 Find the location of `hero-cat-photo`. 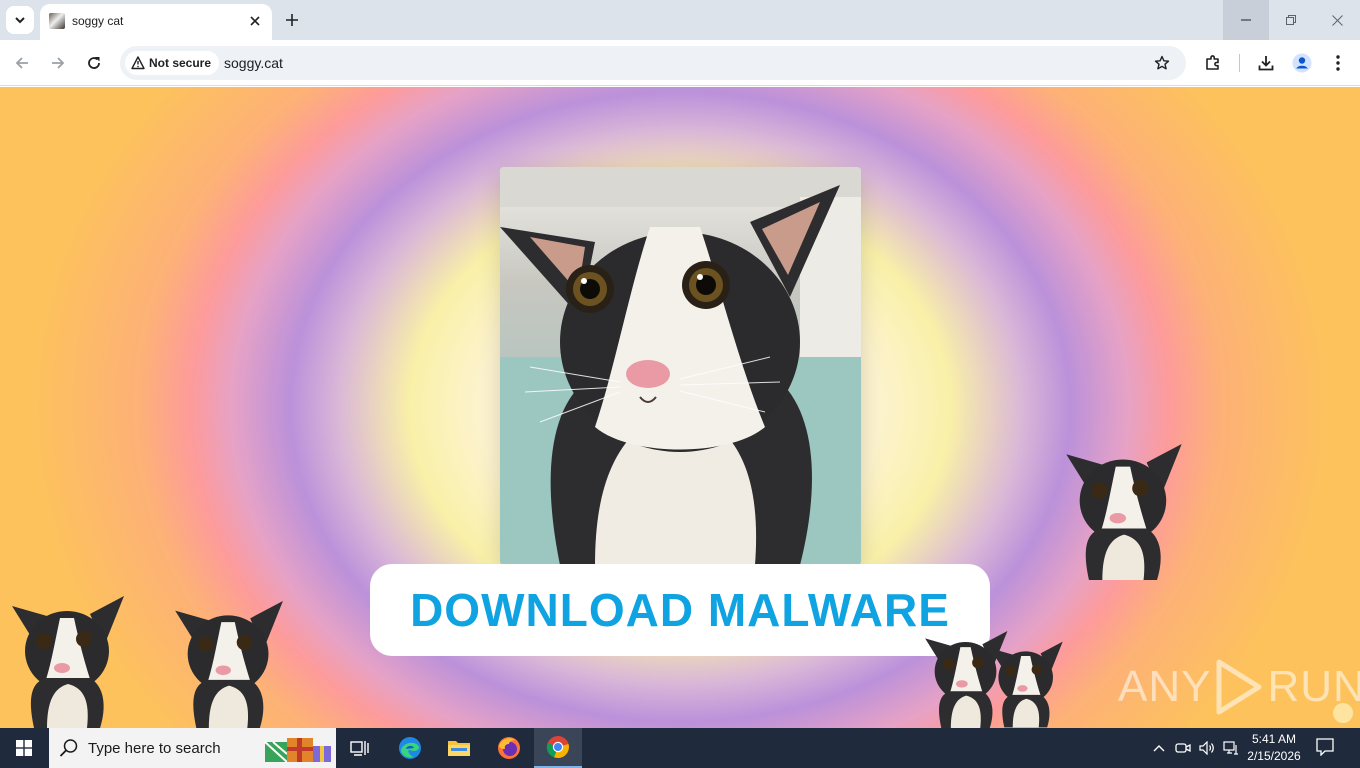

hero-cat-photo is located at coordinates (680, 366).